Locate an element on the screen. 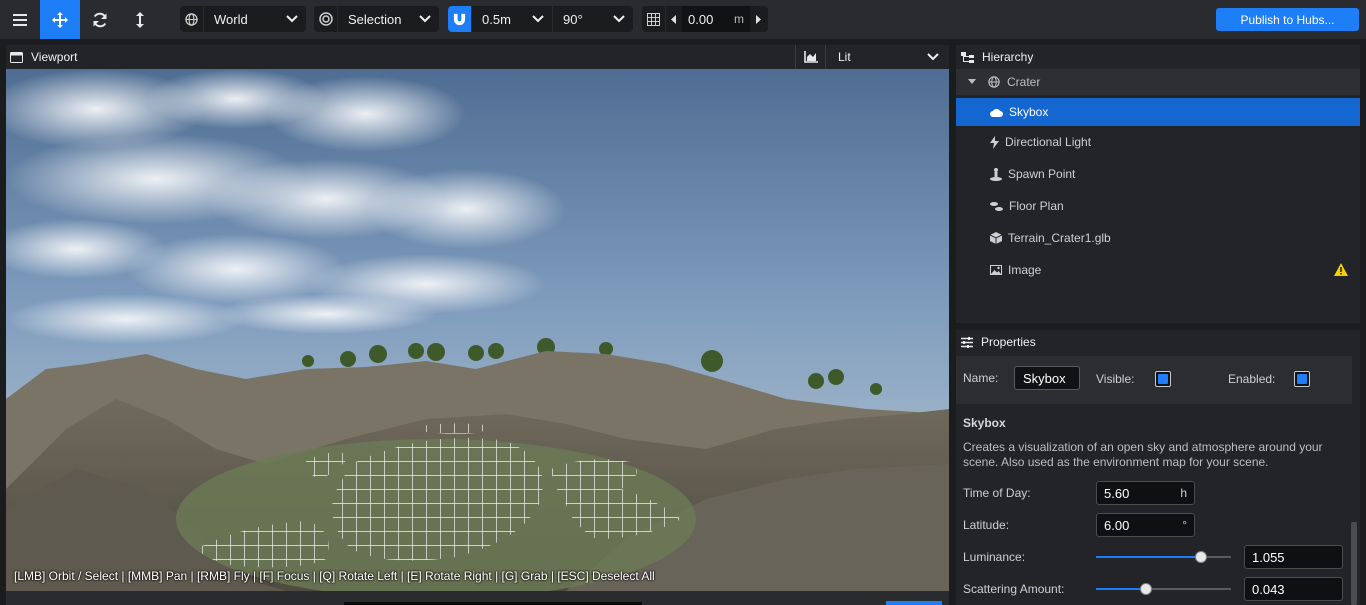 This screenshot has height=605, width=1366. arrows-vertical-icon is located at coordinates (140, 19).